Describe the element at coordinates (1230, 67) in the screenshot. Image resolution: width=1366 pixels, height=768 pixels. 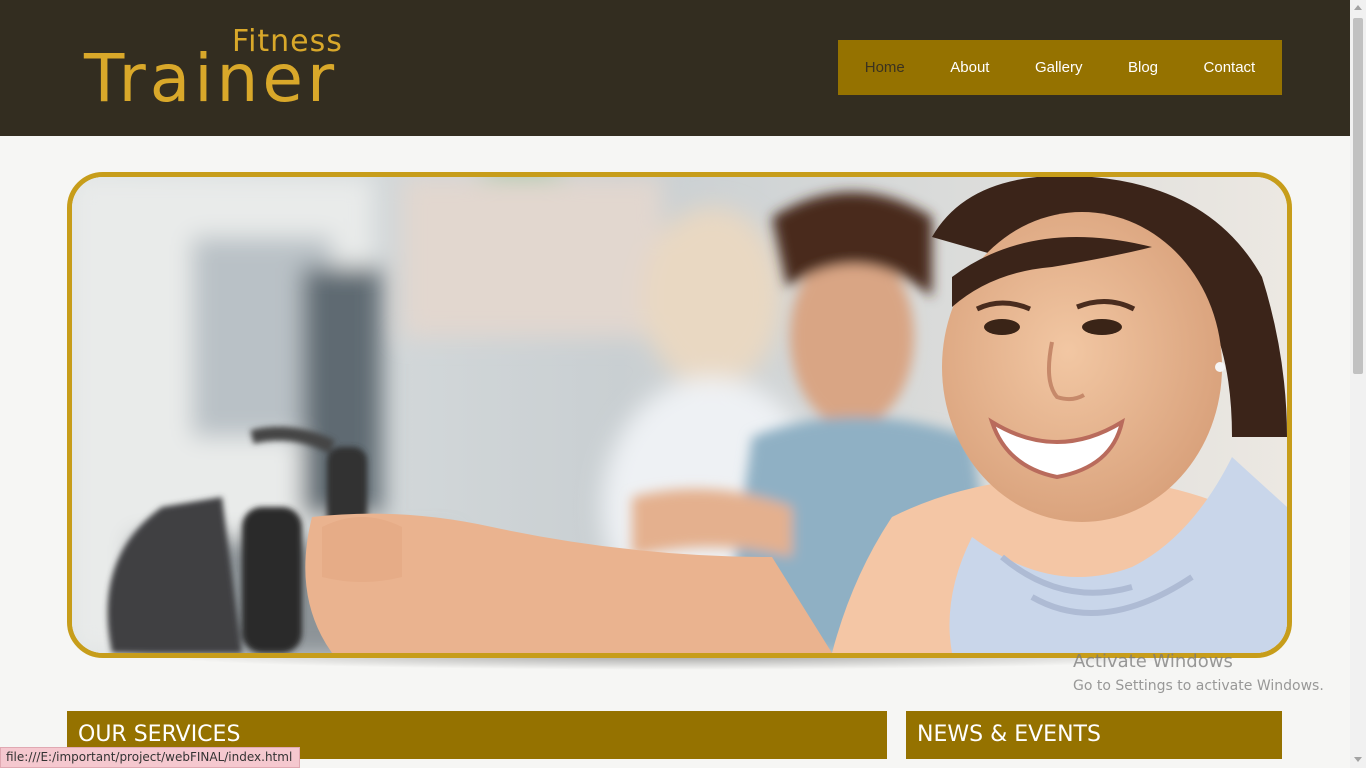
I see `nav-contact: Contact` at that location.